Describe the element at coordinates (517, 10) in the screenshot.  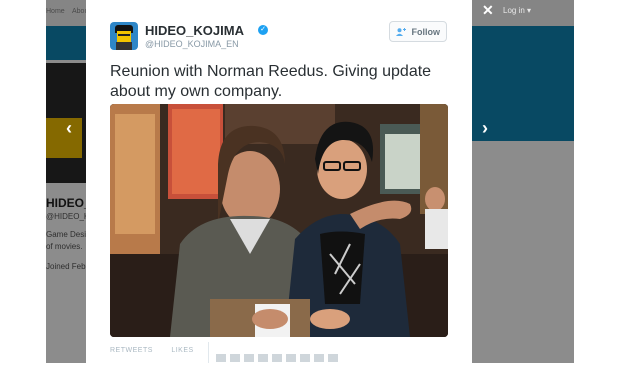
I see `login-link: Log in ▾` at that location.